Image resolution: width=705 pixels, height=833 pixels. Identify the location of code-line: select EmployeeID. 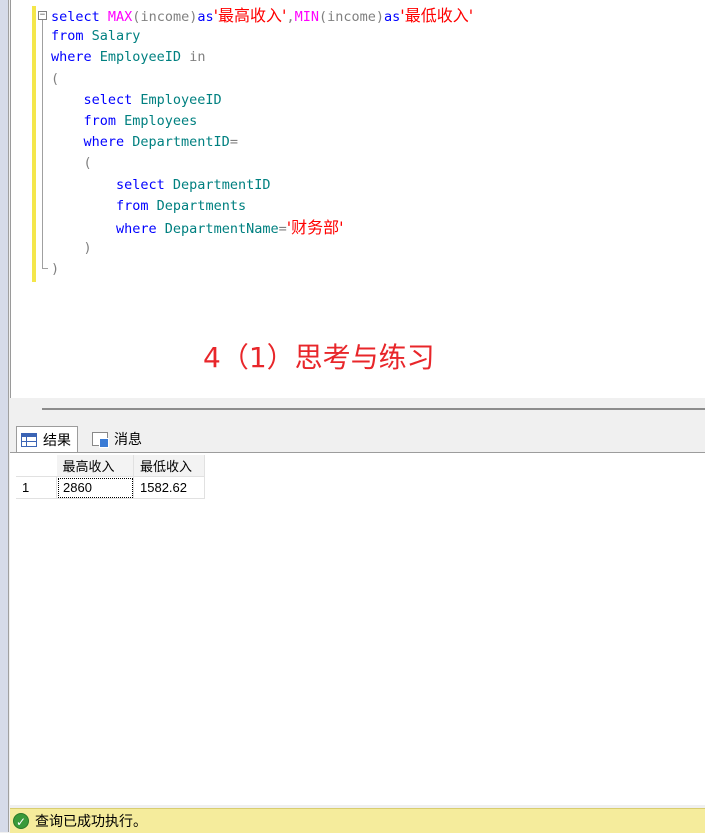
(262, 100).